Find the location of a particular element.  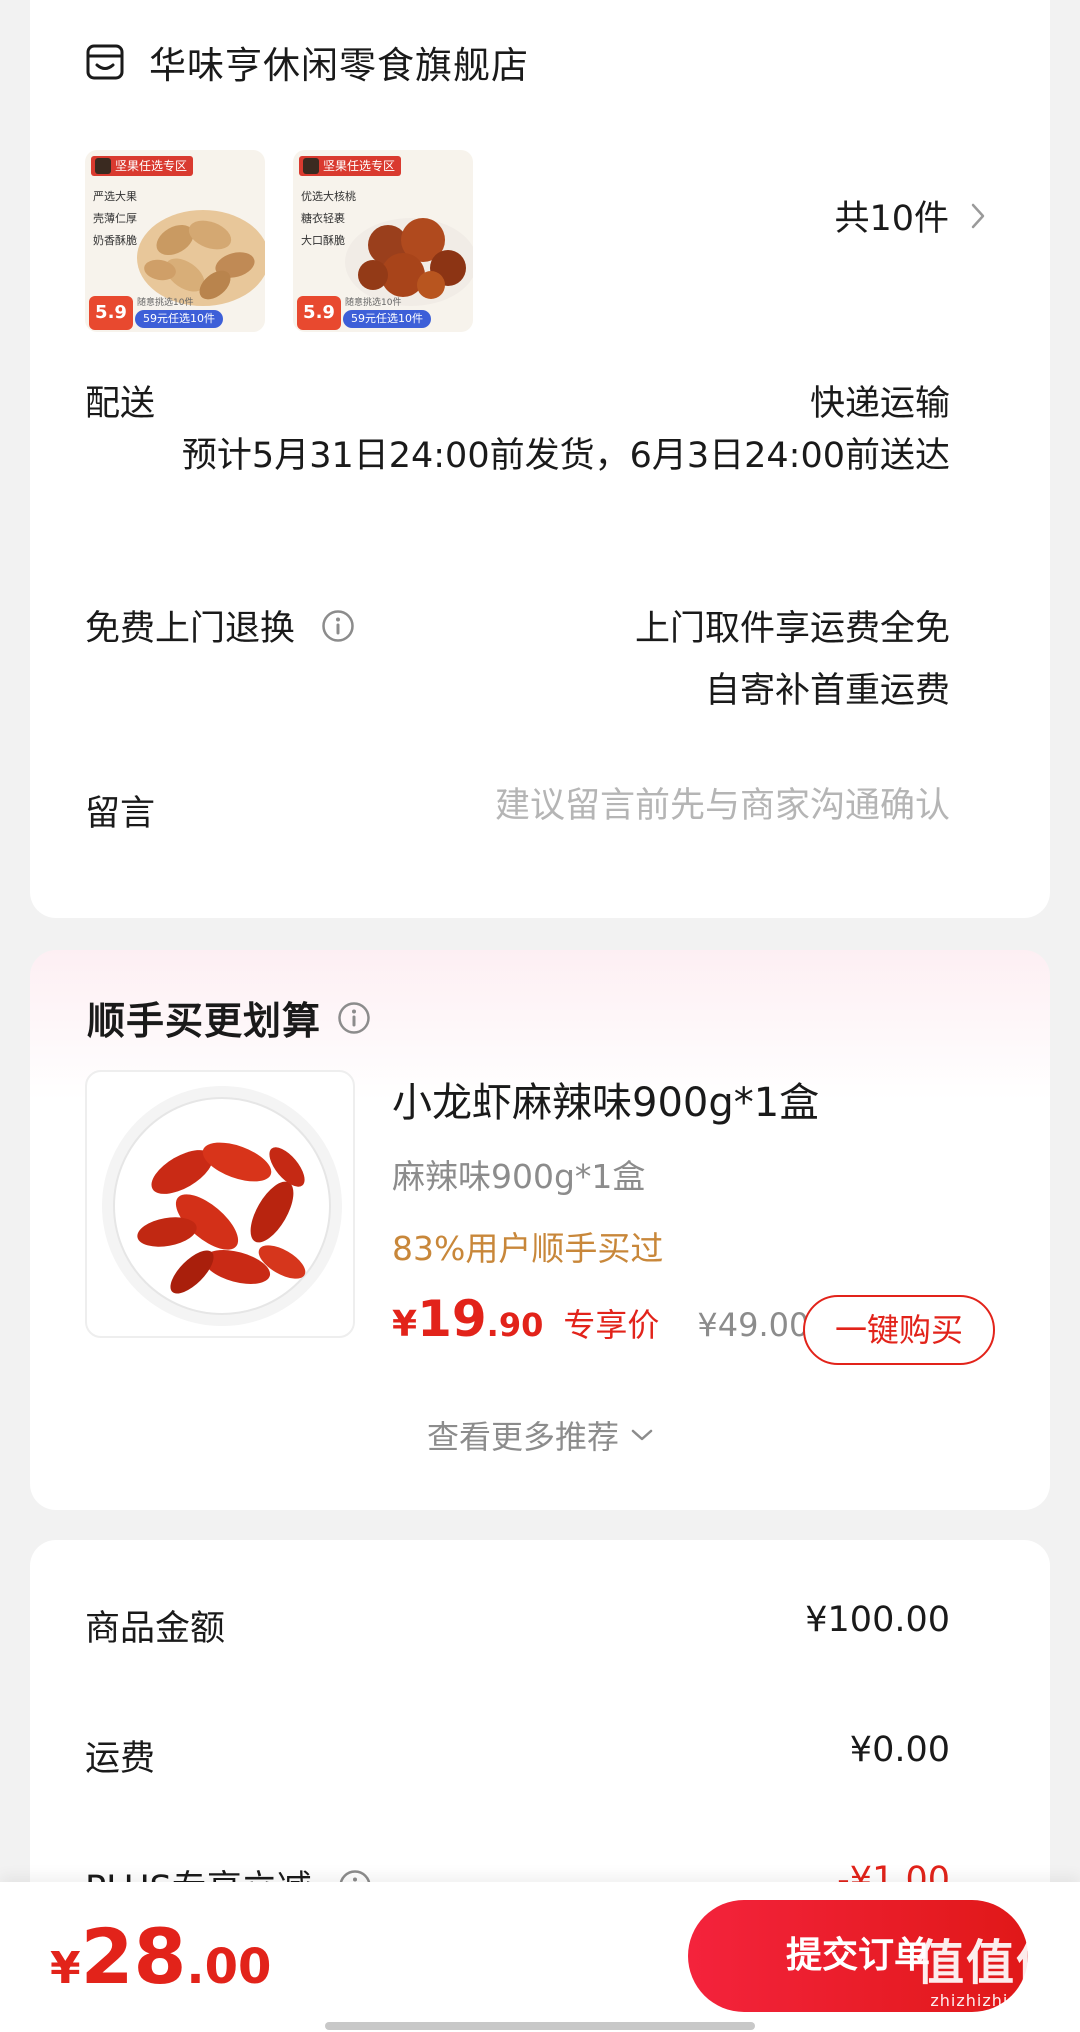

delivery-label: 配送 is located at coordinates (120, 404).